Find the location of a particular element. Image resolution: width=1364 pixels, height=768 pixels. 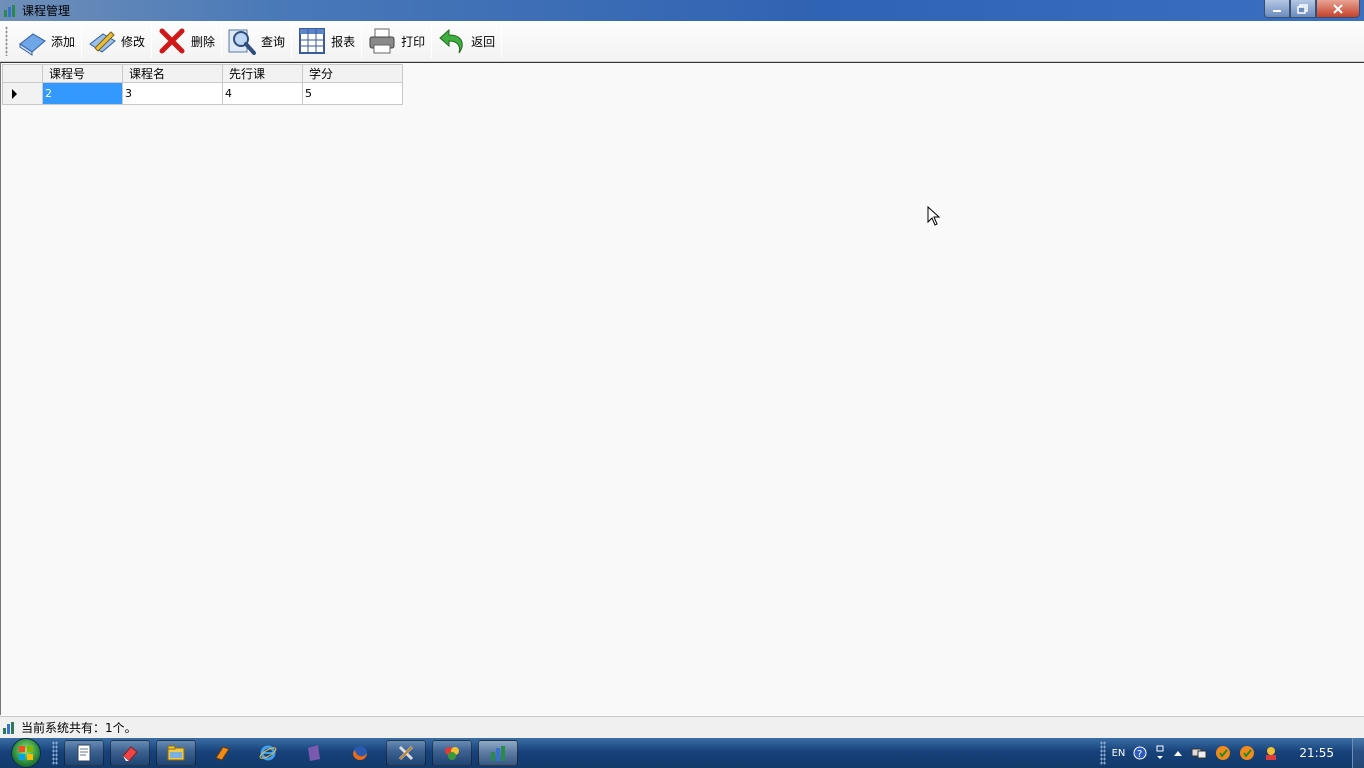

table-cell: 2 is located at coordinates (82, 93).